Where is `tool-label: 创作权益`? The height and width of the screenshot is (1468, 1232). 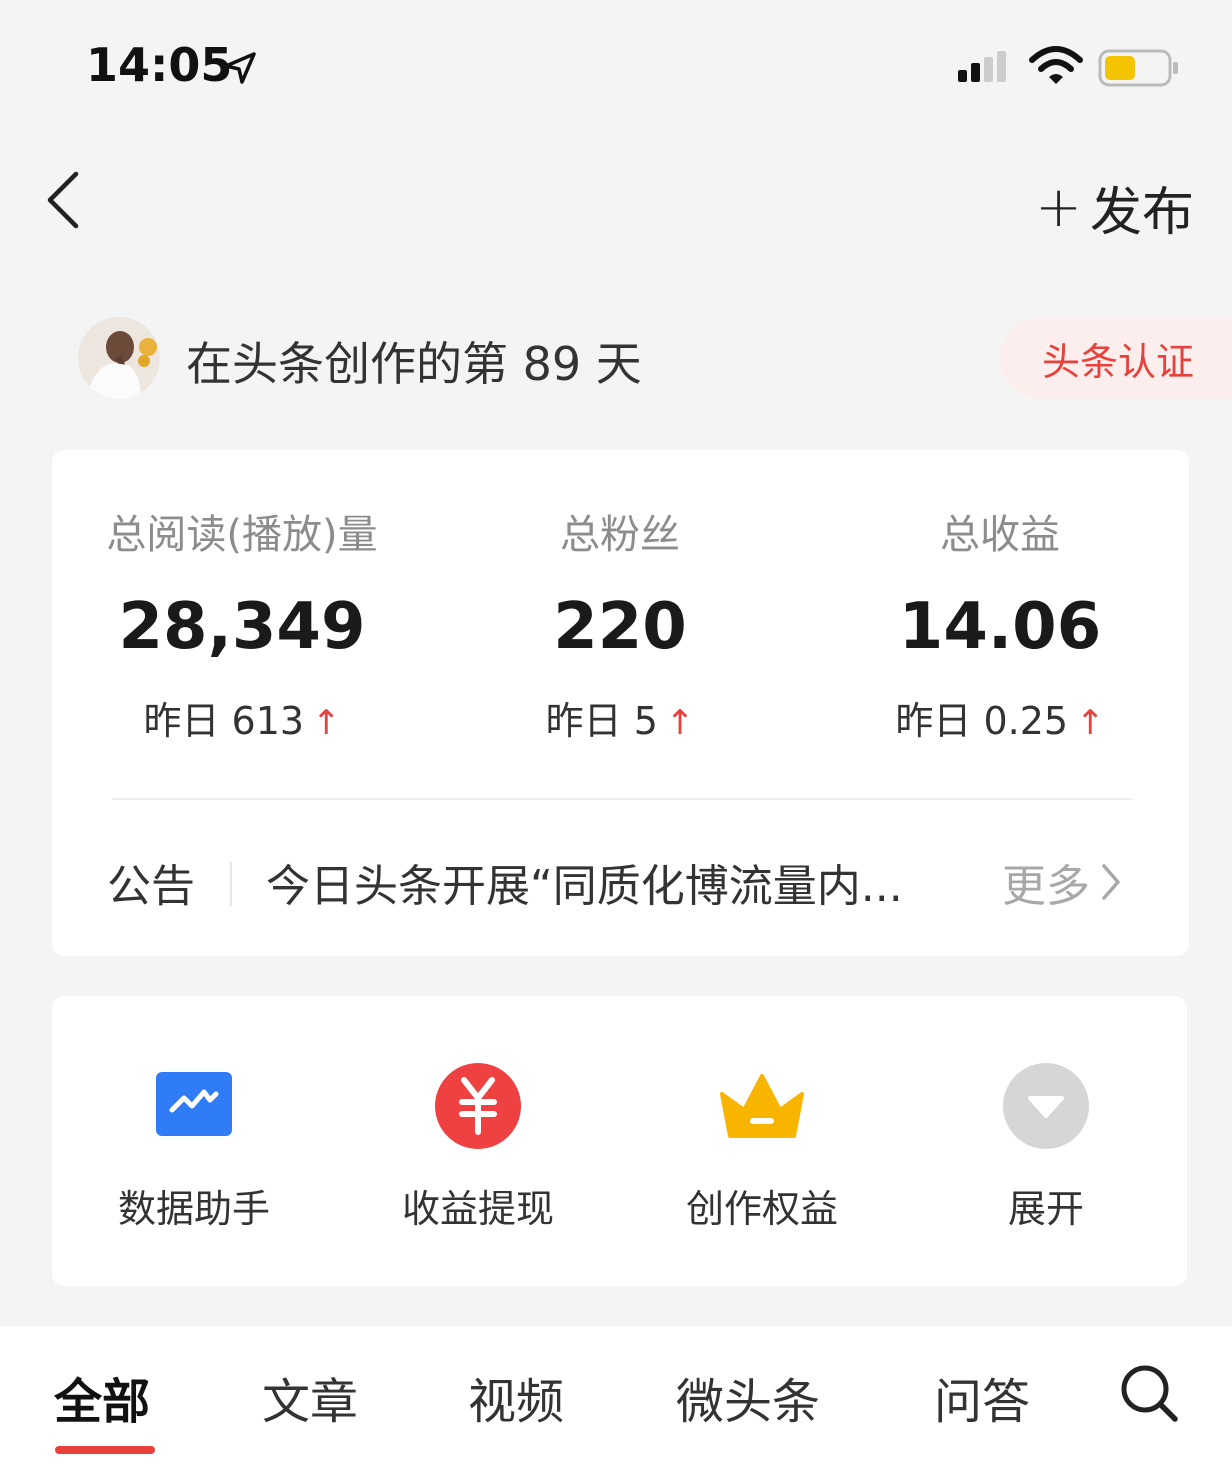
tool-label: 创作权益 is located at coordinates (761, 1209).